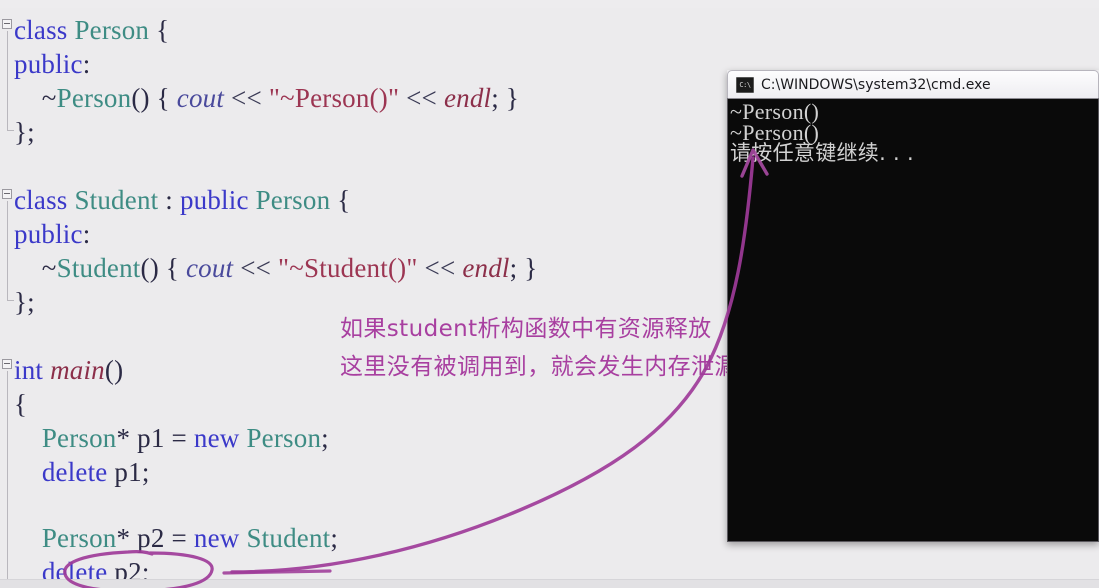 The height and width of the screenshot is (588, 1099). Describe the element at coordinates (526, 329) in the screenshot. I see `annotation-line-1: 如果student析构函数中有资源释放` at that location.